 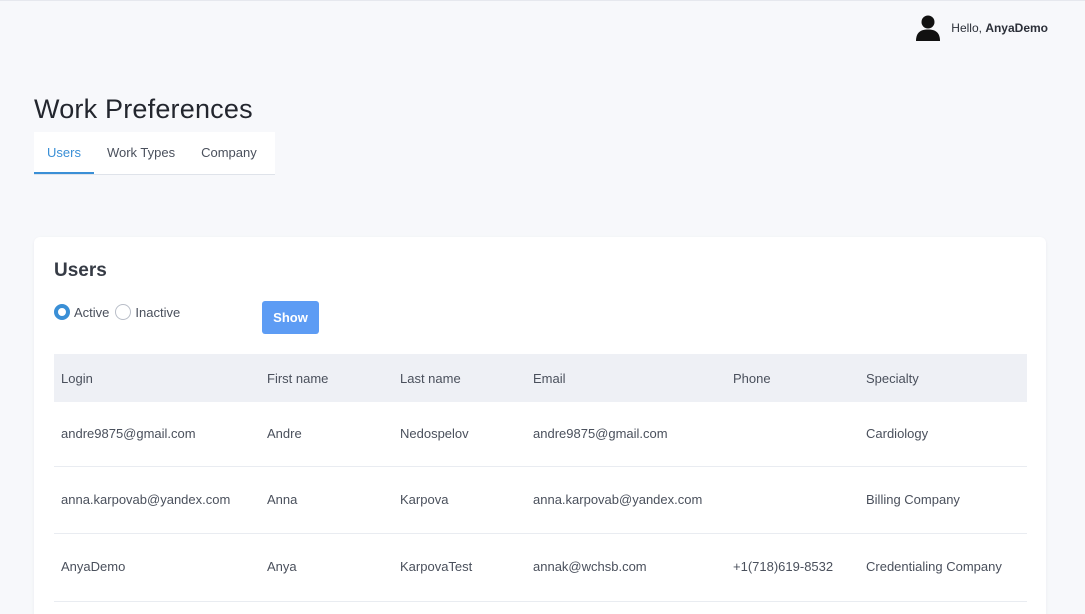 What do you see at coordinates (792, 378) in the screenshot?
I see `column-header-phone: Phone` at bounding box center [792, 378].